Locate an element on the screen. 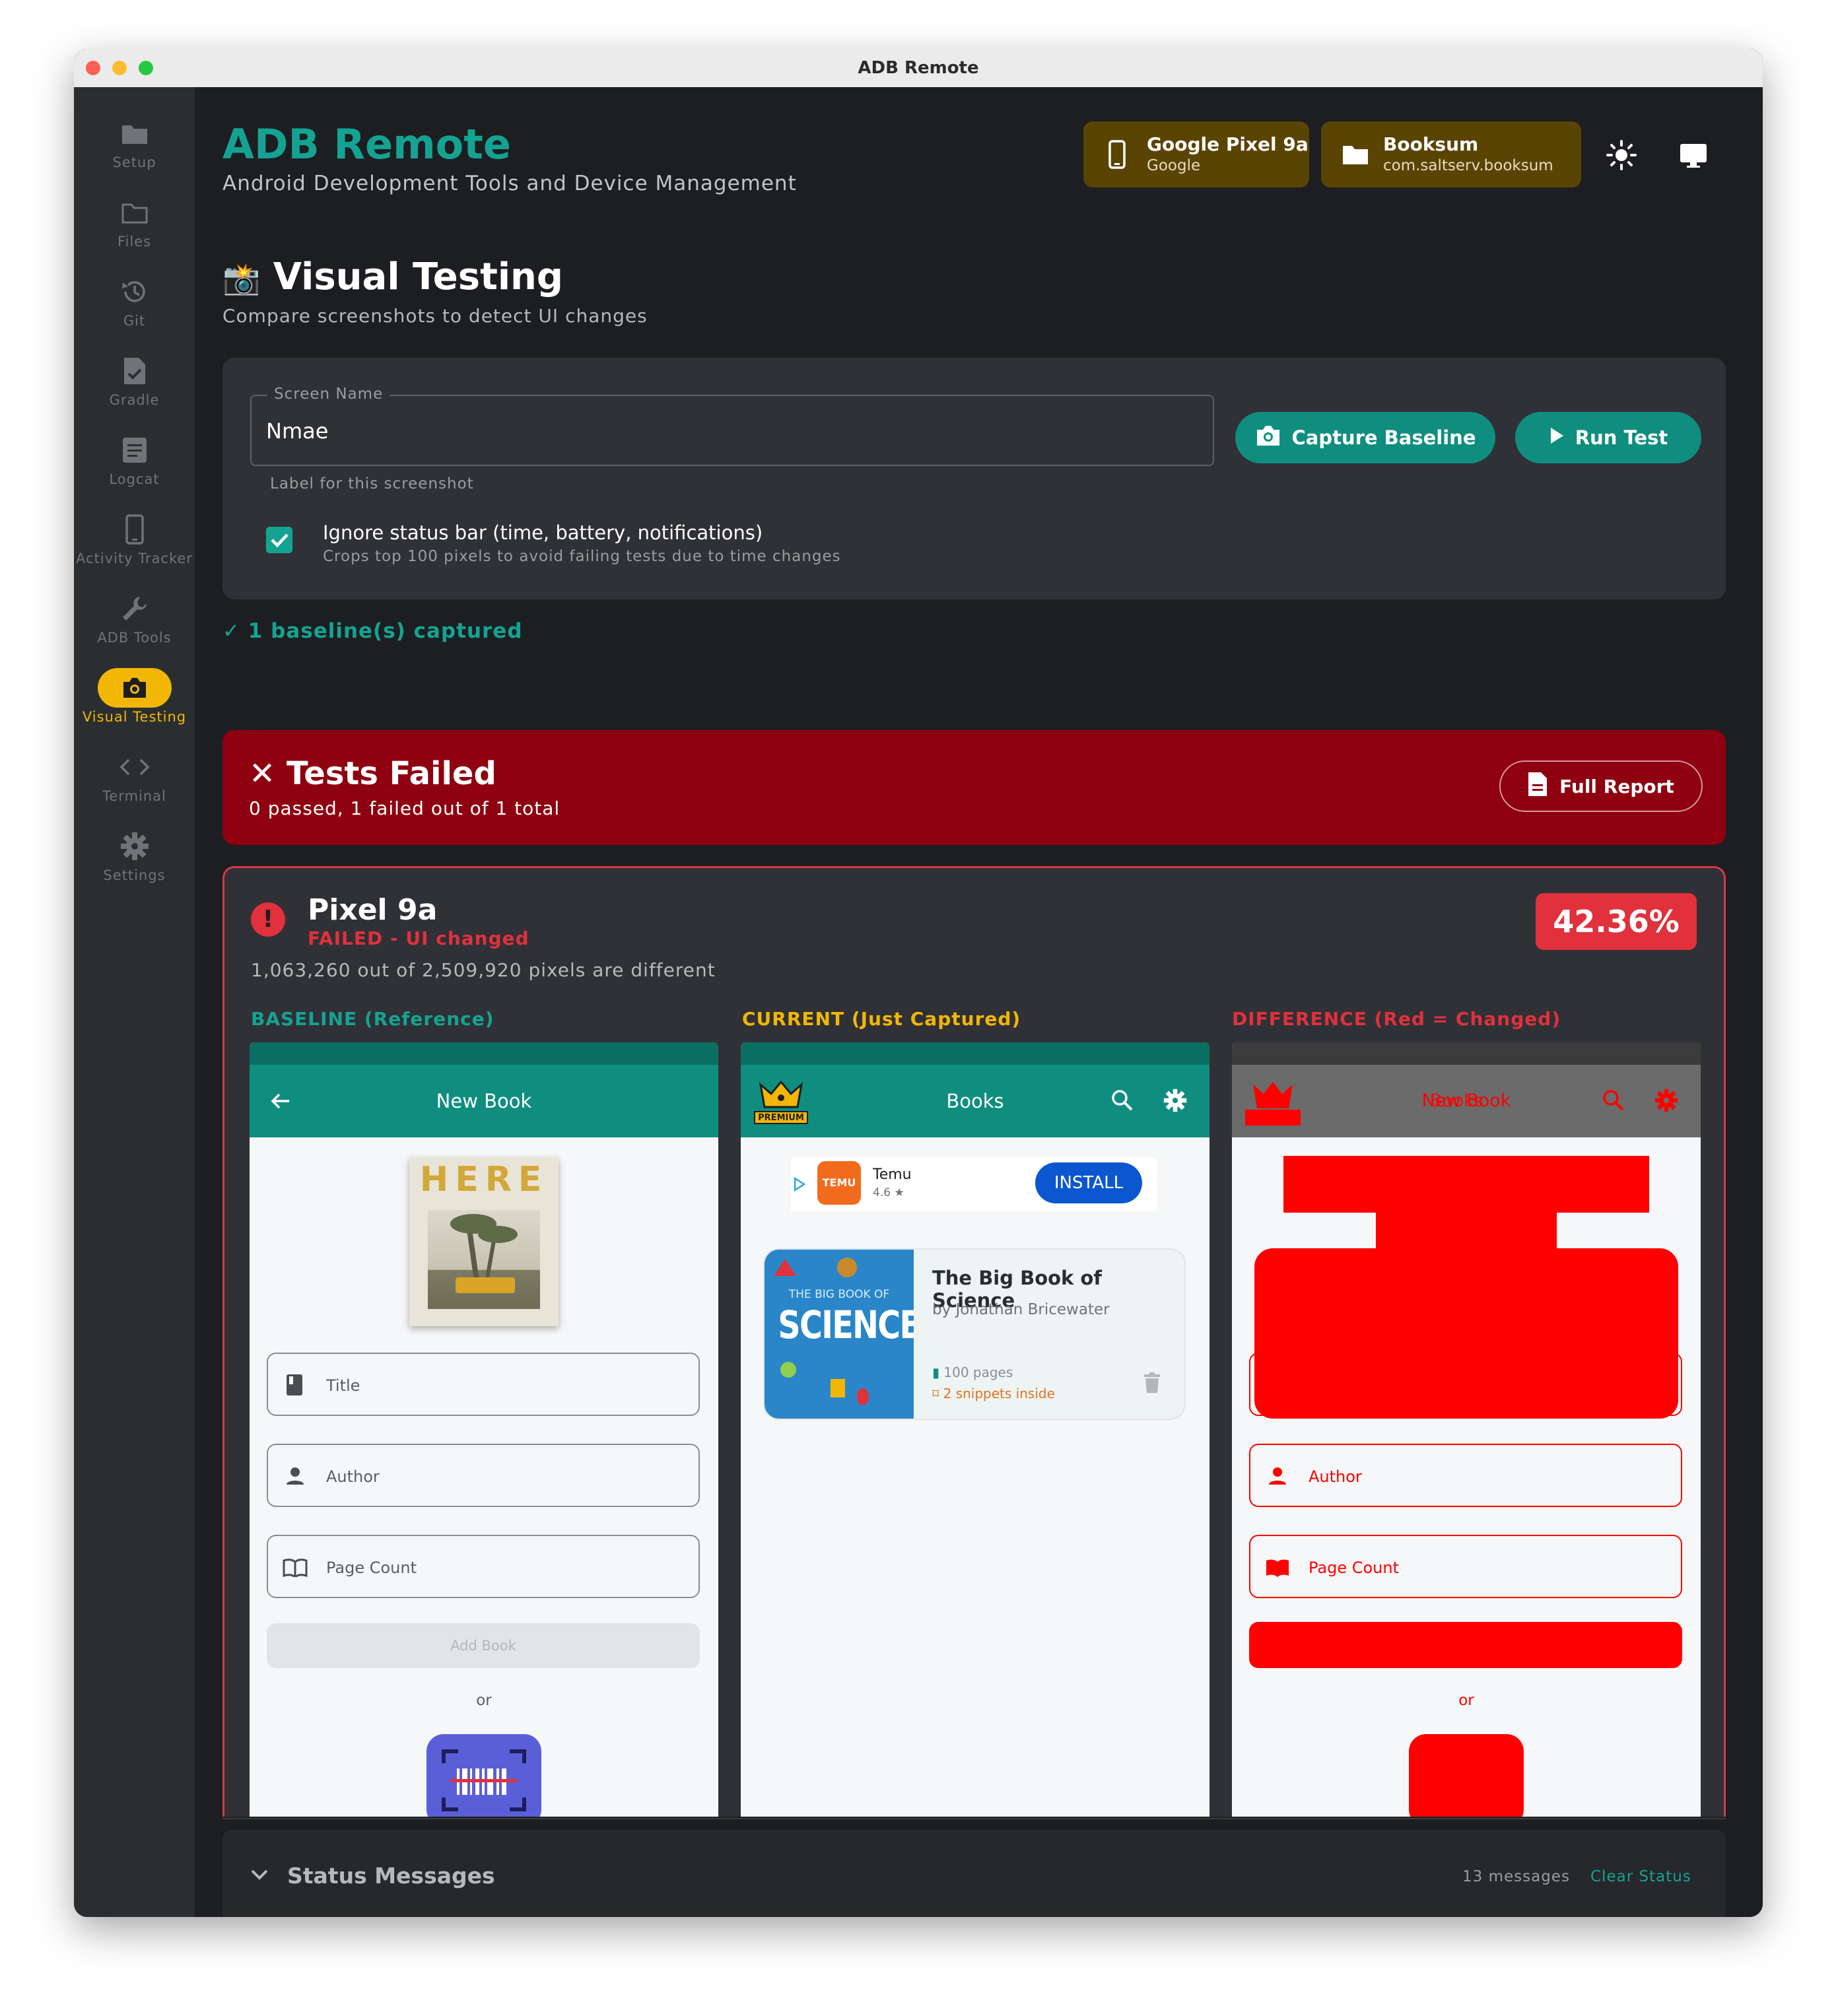  barcode-scan-button is located at coordinates (484, 1775).